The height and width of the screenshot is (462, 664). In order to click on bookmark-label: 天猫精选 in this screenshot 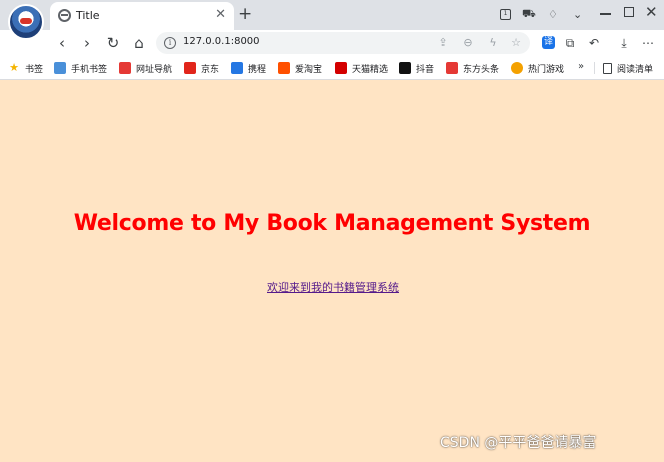, I will do `click(370, 69)`.